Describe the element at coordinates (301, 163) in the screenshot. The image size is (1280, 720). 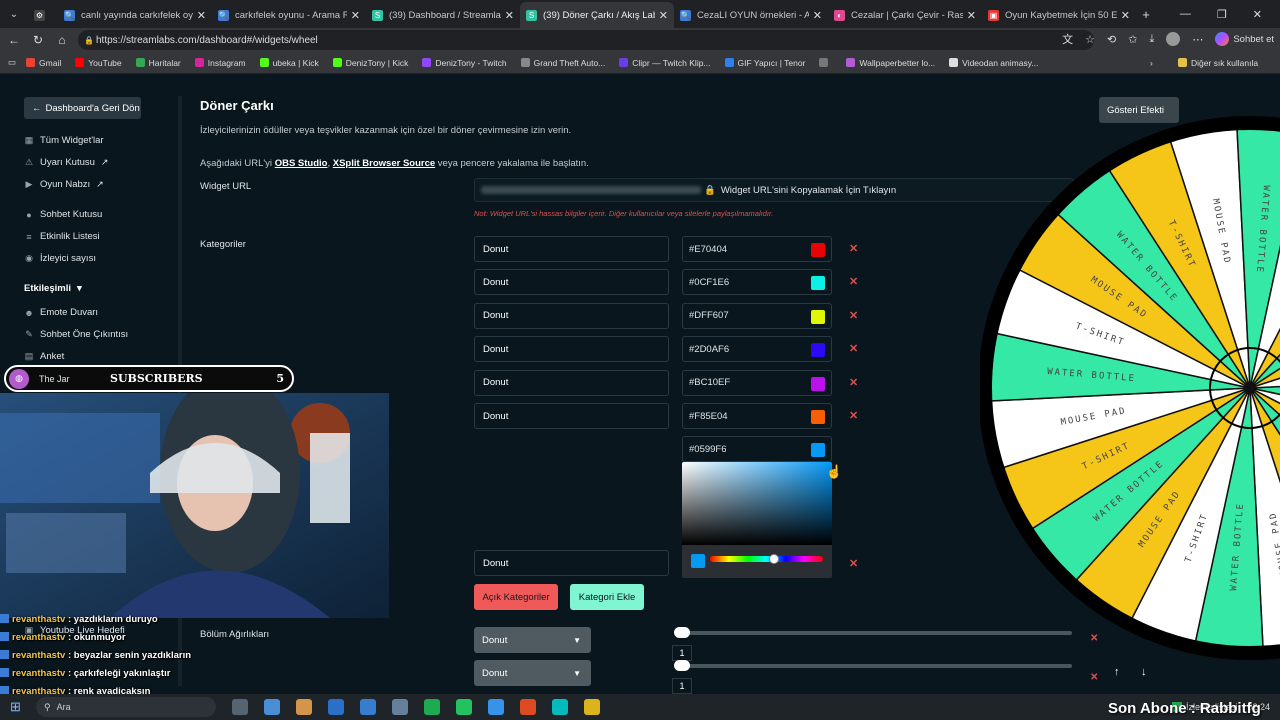
I see `obs-link: OBS Studio` at that location.